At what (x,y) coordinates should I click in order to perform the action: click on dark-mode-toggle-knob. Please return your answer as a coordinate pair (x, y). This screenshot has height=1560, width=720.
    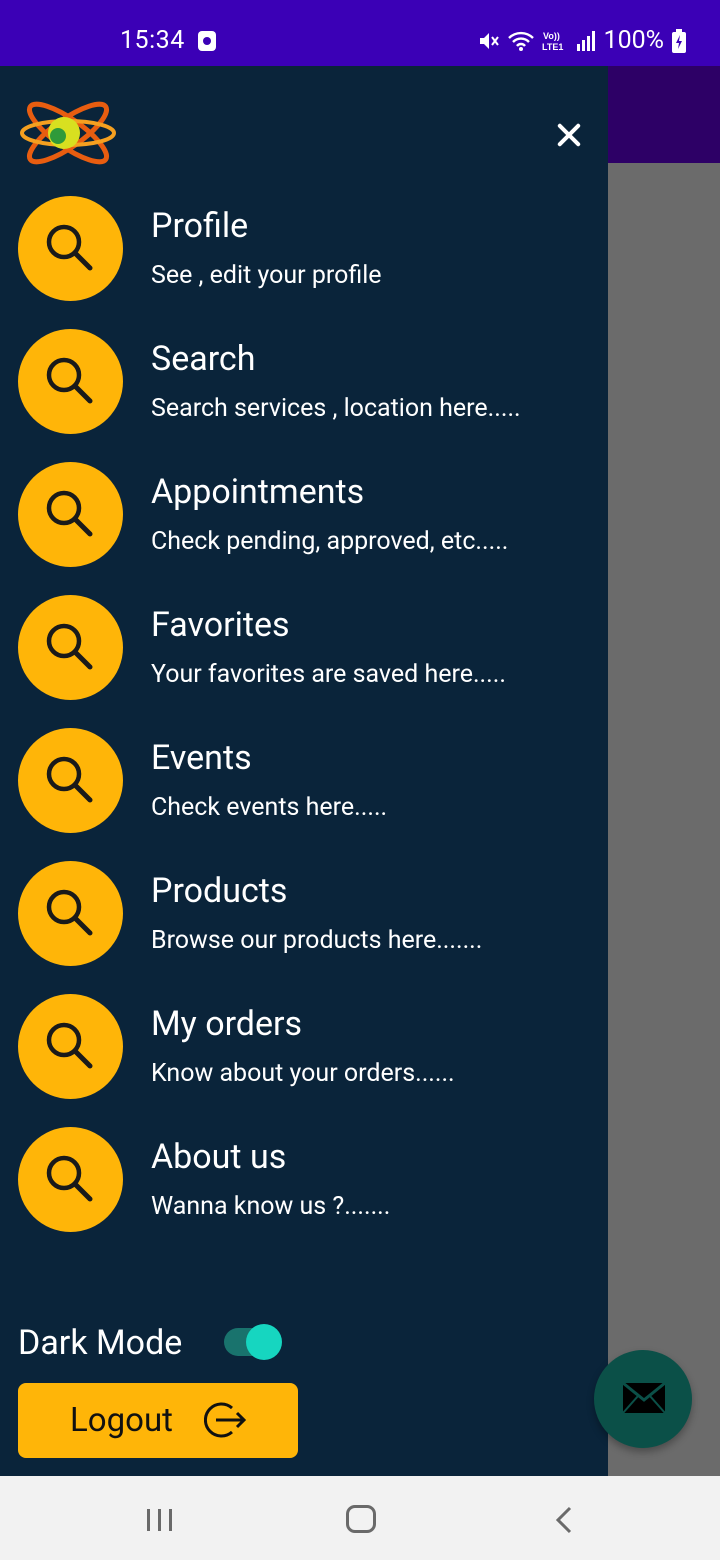
    Looking at the image, I should click on (264, 1342).